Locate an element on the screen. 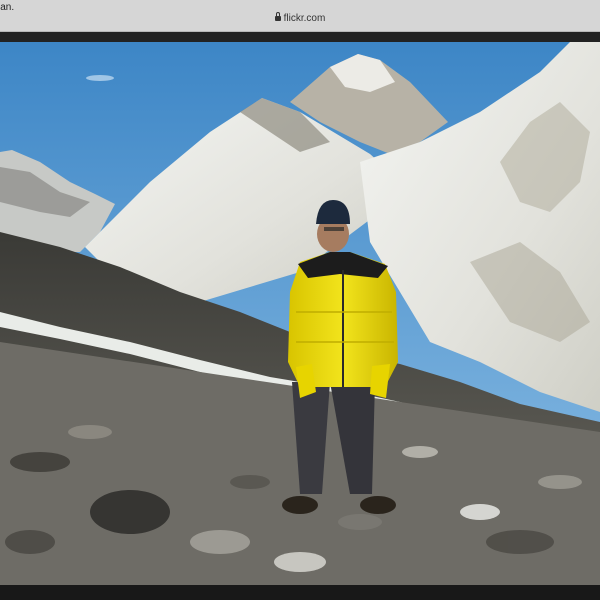 This screenshot has height=600, width=600. address-bar: flickr.com is located at coordinates (300, 18).